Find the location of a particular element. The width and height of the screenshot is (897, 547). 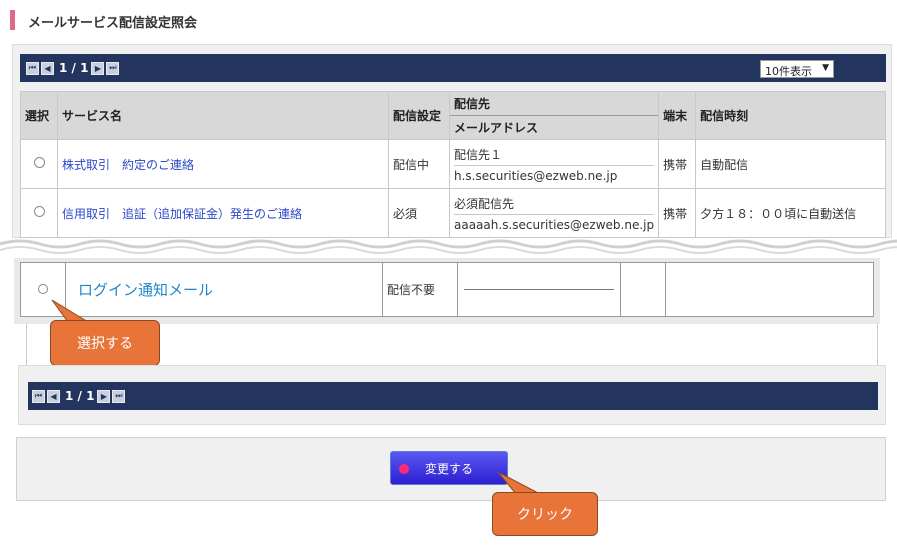

setting-cell: 配信不要 is located at coordinates (420, 289).